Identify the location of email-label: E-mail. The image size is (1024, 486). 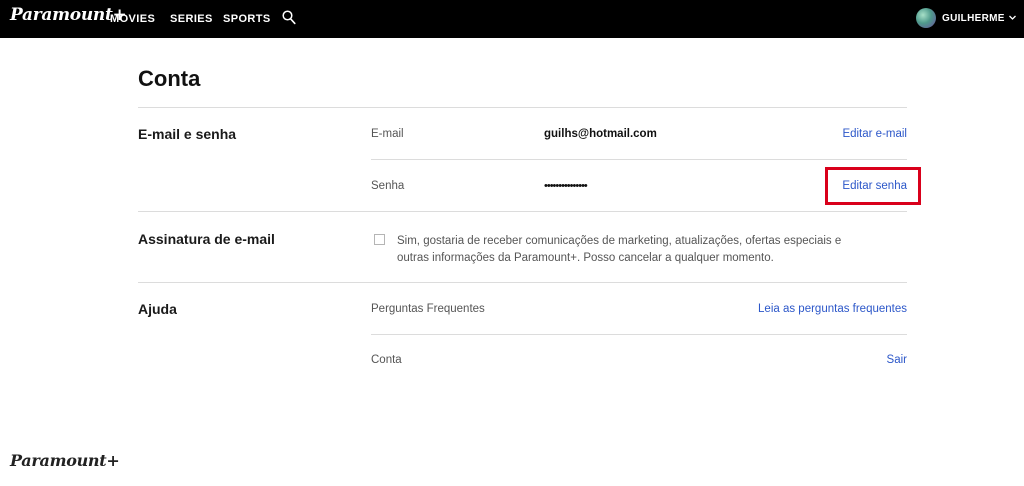
(387, 134).